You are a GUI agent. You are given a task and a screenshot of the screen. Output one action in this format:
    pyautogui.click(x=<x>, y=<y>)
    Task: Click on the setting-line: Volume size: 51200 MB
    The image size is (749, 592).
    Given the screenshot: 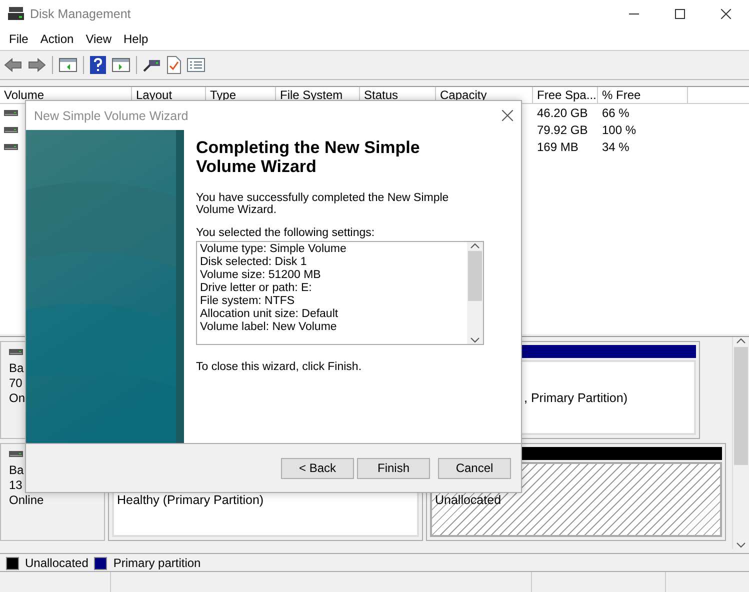 What is the action you would take?
    pyautogui.click(x=261, y=275)
    